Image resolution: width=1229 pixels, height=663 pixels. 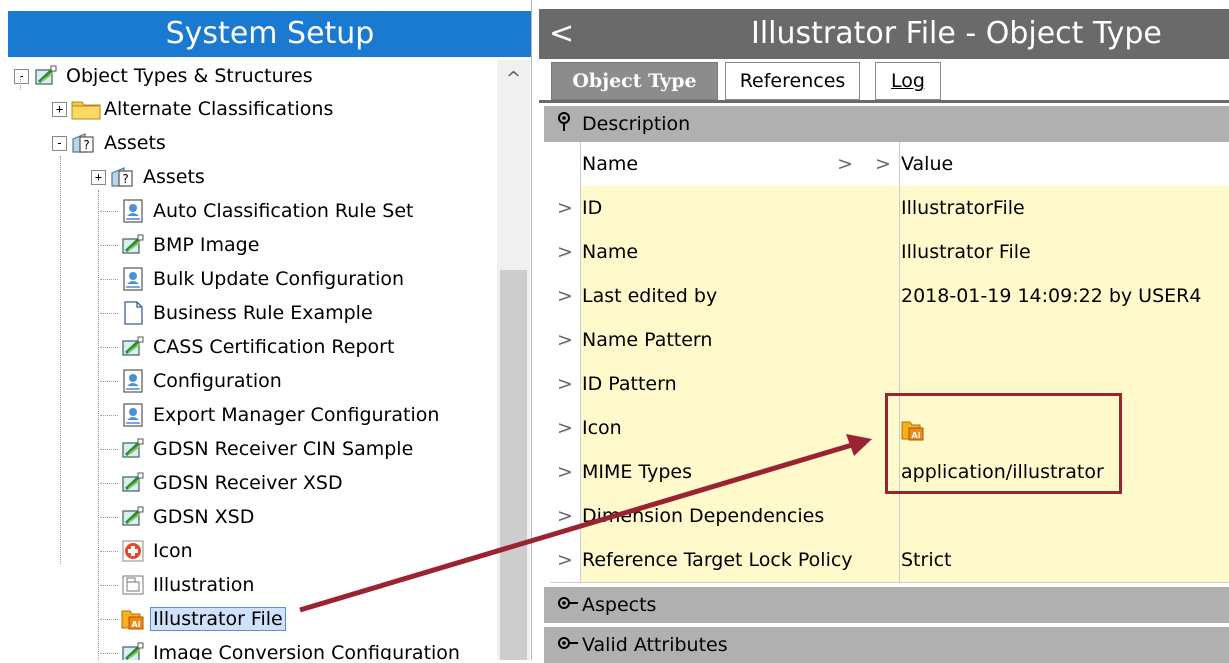 I want to click on tree-item: BMP Image, so click(x=191, y=245).